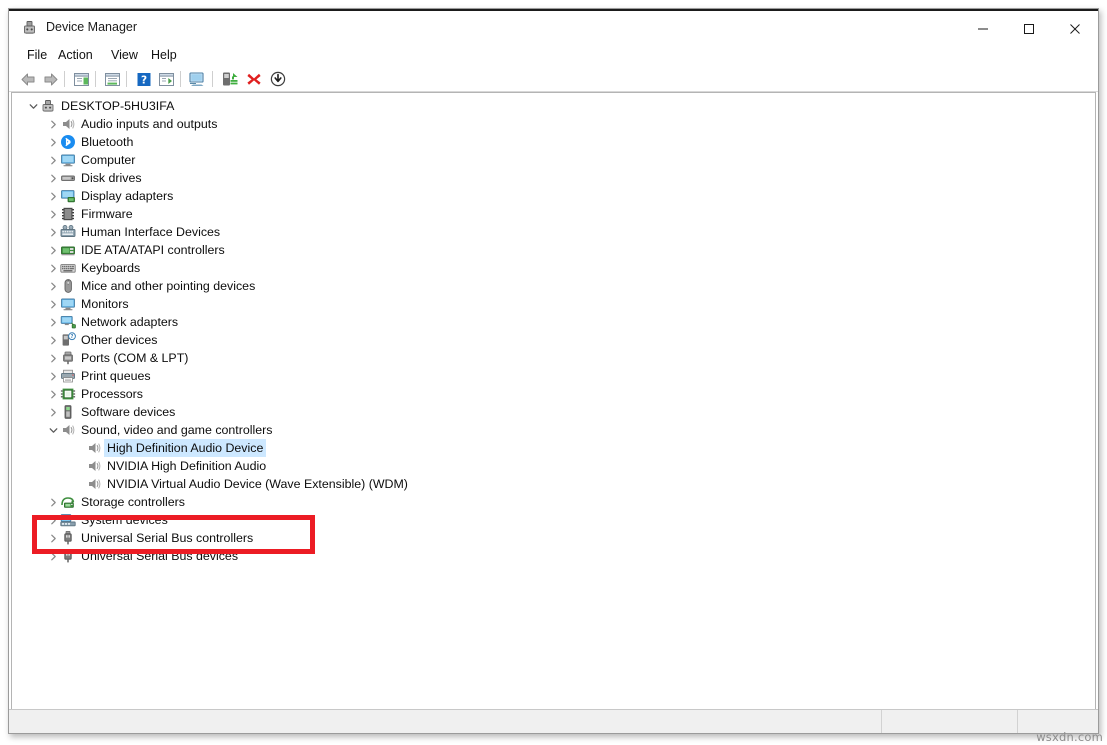 This screenshot has width=1107, height=745. What do you see at coordinates (553, 340) in the screenshot?
I see `tree-item-other-devices: ? Other devices` at bounding box center [553, 340].